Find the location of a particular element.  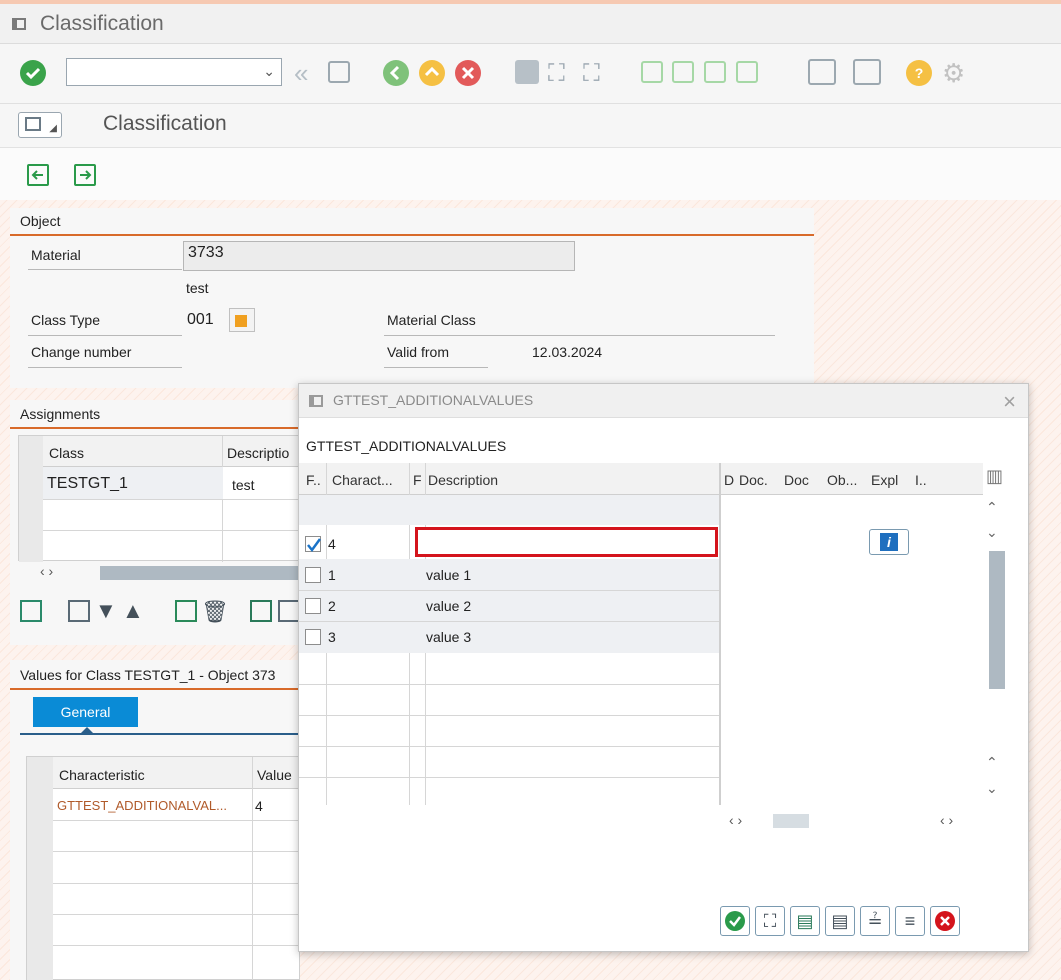

back-double-icon: « is located at coordinates (301, 73).